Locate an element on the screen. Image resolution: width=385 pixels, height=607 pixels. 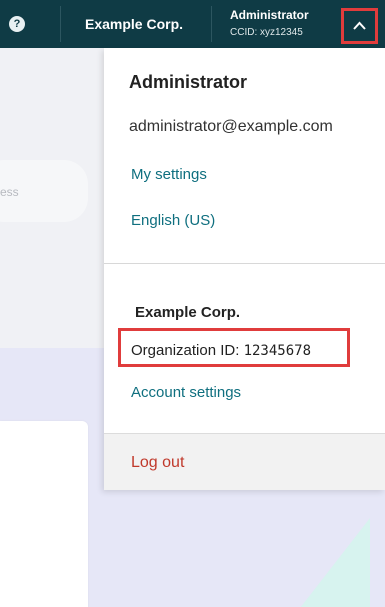
my-settings-link: My settings is located at coordinates (169, 174).